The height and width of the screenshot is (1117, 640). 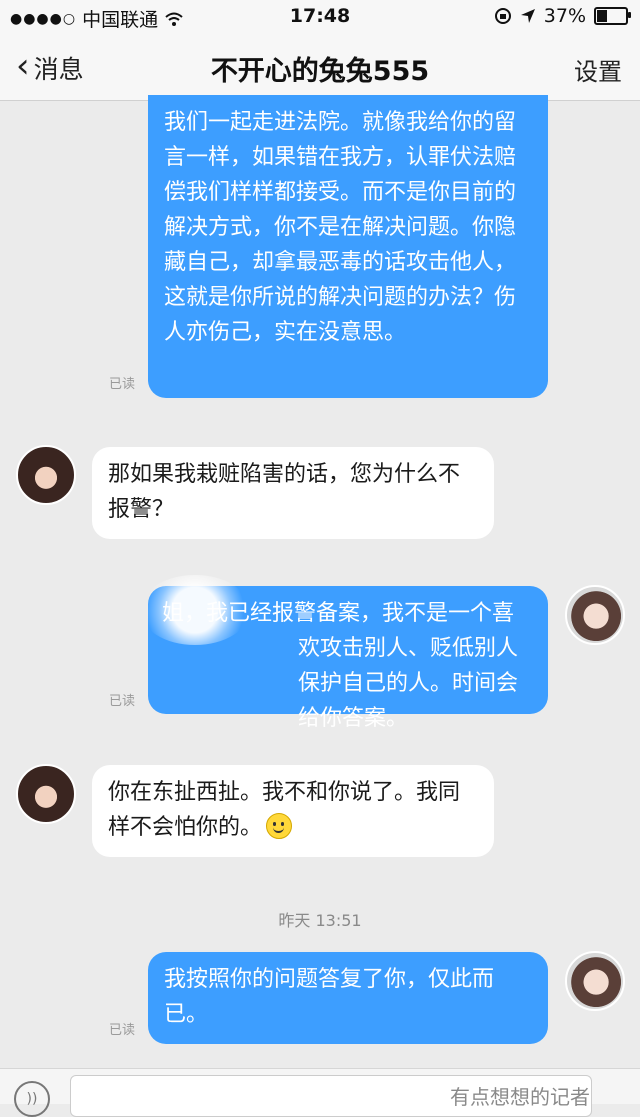 I want to click on status-bar: ●●●●○ 中国联通 17:48 37%, so click(x=320, y=16).